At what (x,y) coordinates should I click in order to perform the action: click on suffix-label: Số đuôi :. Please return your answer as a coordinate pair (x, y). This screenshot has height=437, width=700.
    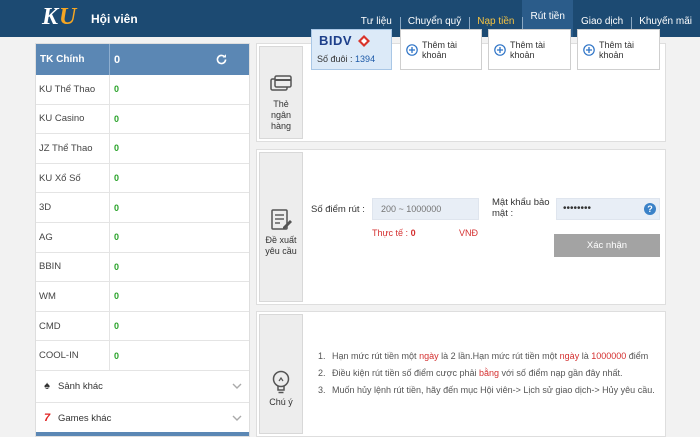
    Looking at the image, I should click on (335, 59).